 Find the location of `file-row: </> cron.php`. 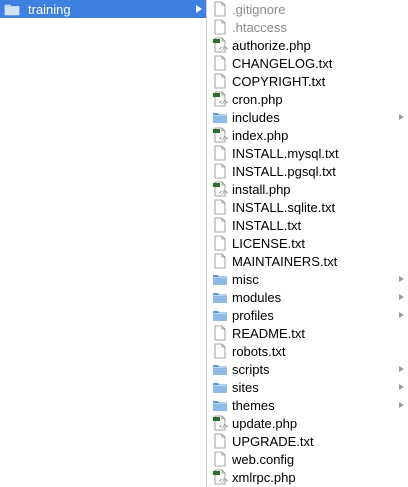

file-row: </> cron.php is located at coordinates (308, 99).